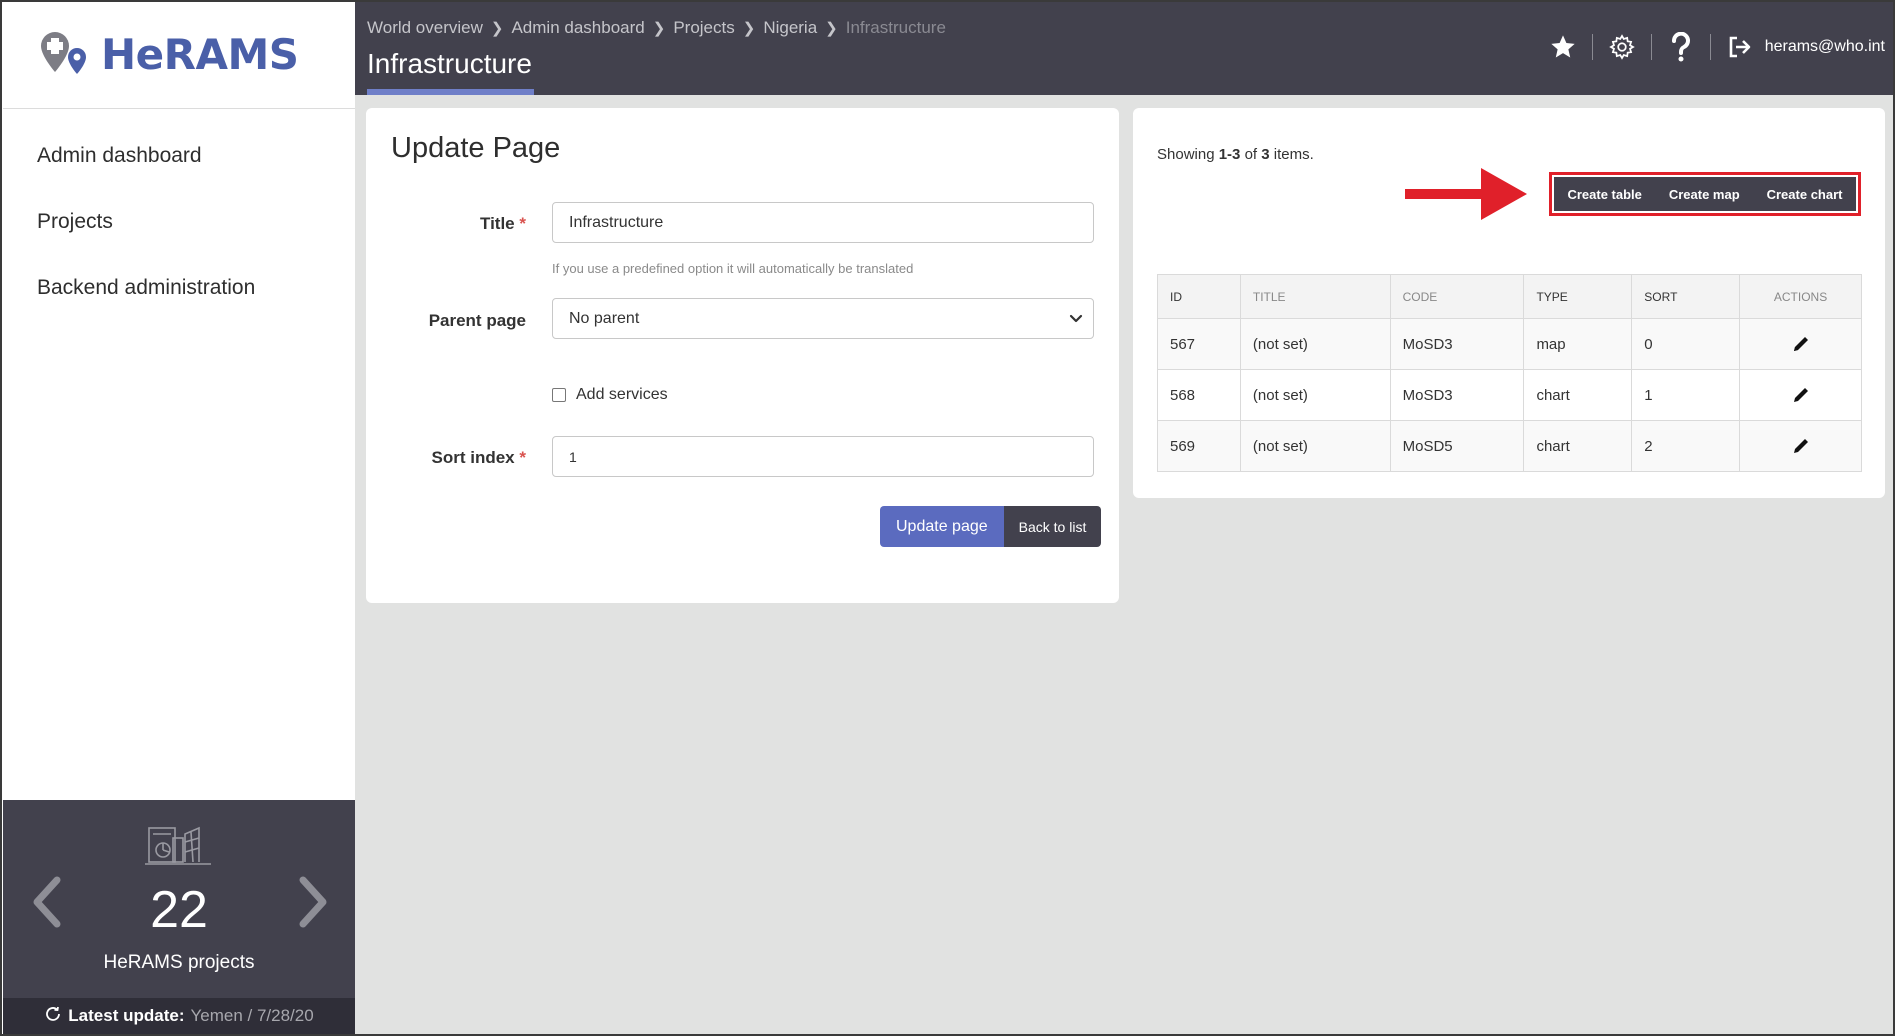  What do you see at coordinates (1681, 47) in the screenshot?
I see `help-icon` at bounding box center [1681, 47].